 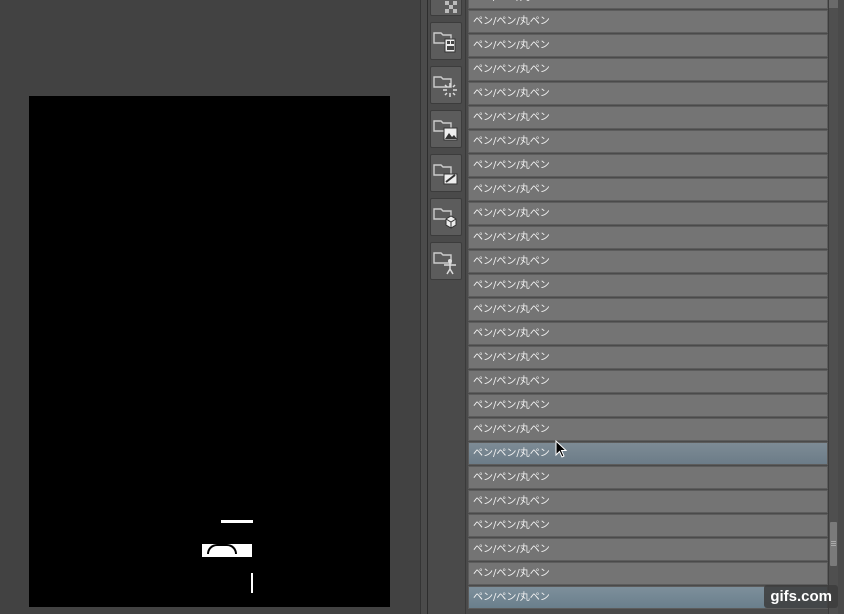 I want to click on 3d-object-folder-icon, so click(x=446, y=217).